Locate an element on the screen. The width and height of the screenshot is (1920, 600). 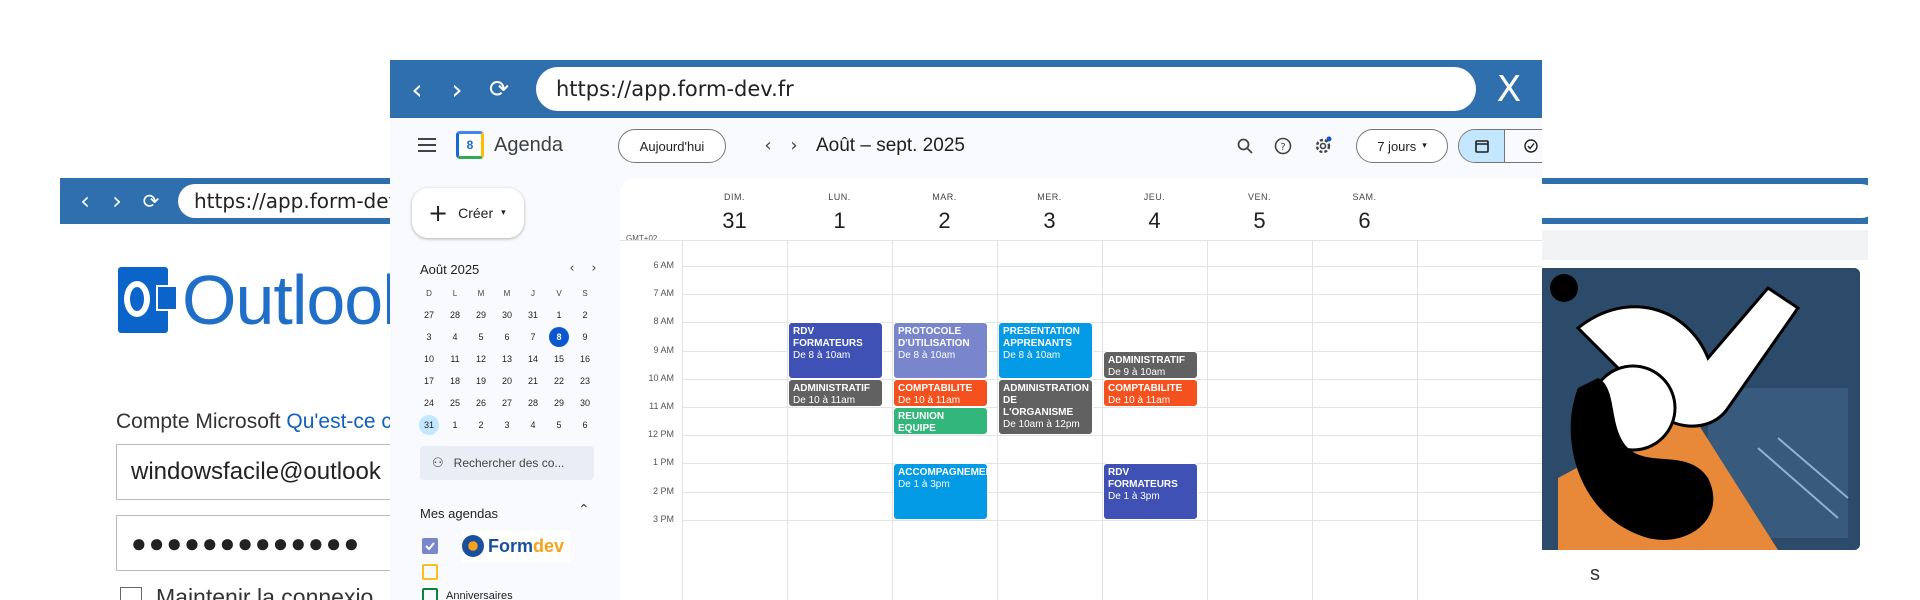
account-label-text: Compte Microsoft is located at coordinates (198, 421).